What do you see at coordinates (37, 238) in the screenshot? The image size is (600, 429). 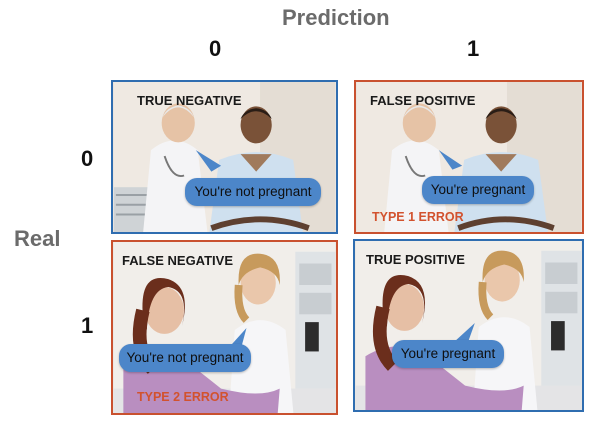 I see `real-axis-title: Real` at bounding box center [37, 238].